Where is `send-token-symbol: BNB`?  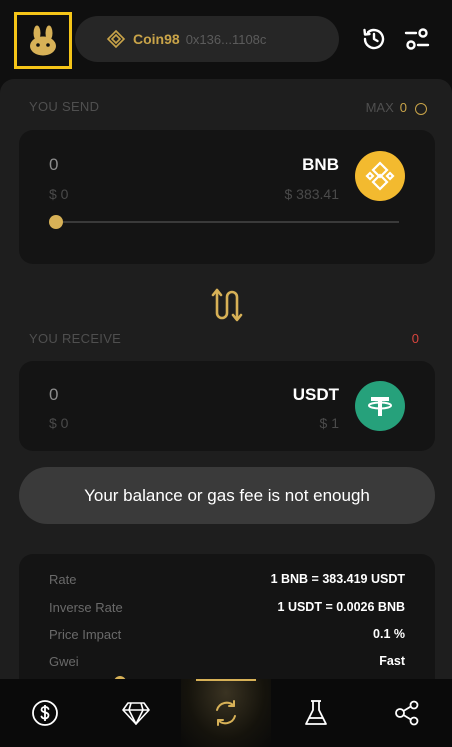
send-token-symbol: BNB is located at coordinates (320, 165).